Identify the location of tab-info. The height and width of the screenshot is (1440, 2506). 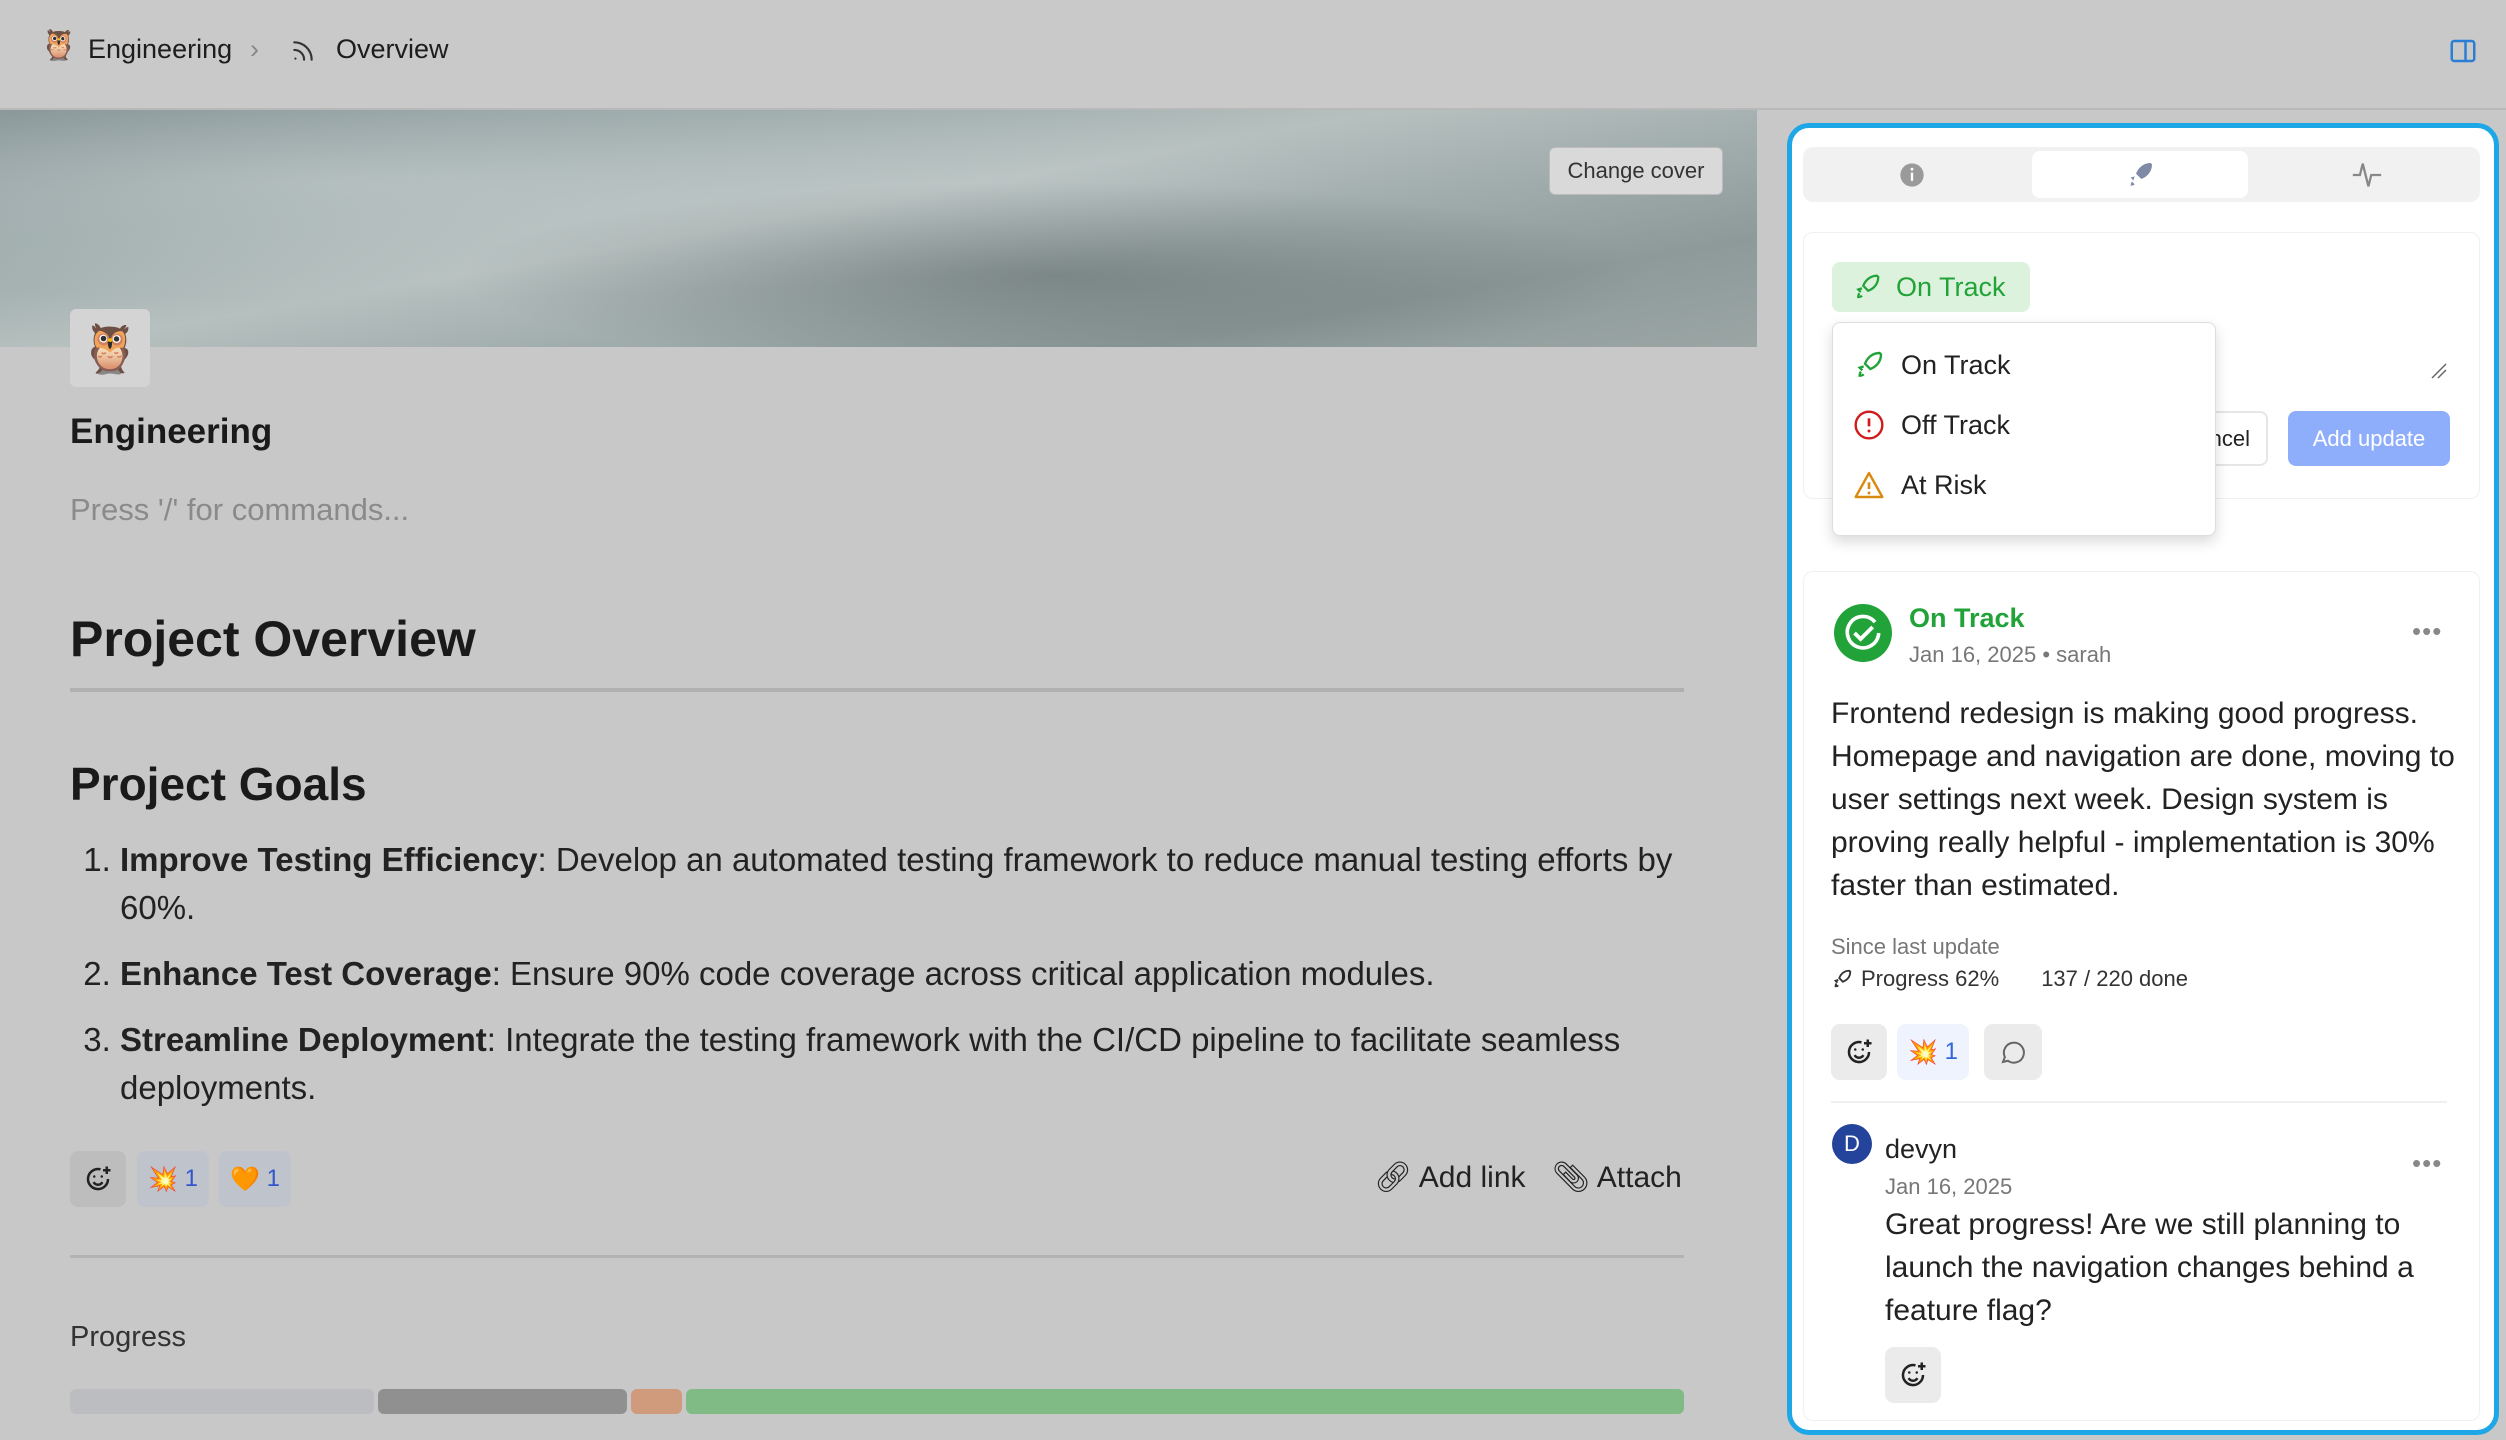
(1912, 174).